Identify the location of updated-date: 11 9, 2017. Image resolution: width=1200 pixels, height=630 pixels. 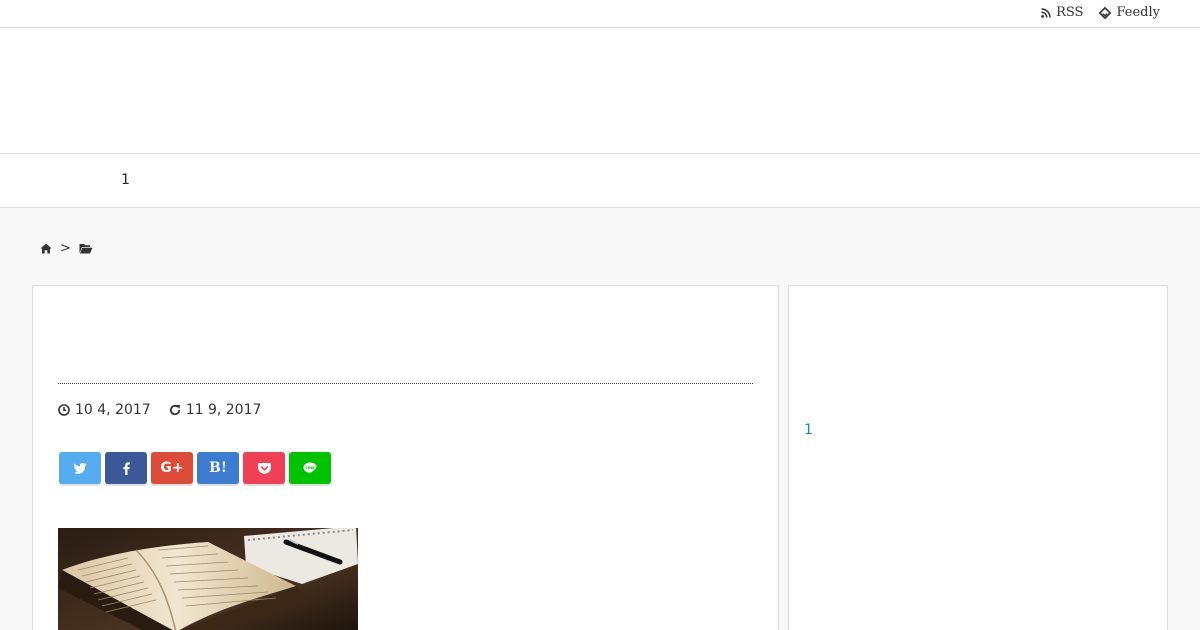
(215, 410).